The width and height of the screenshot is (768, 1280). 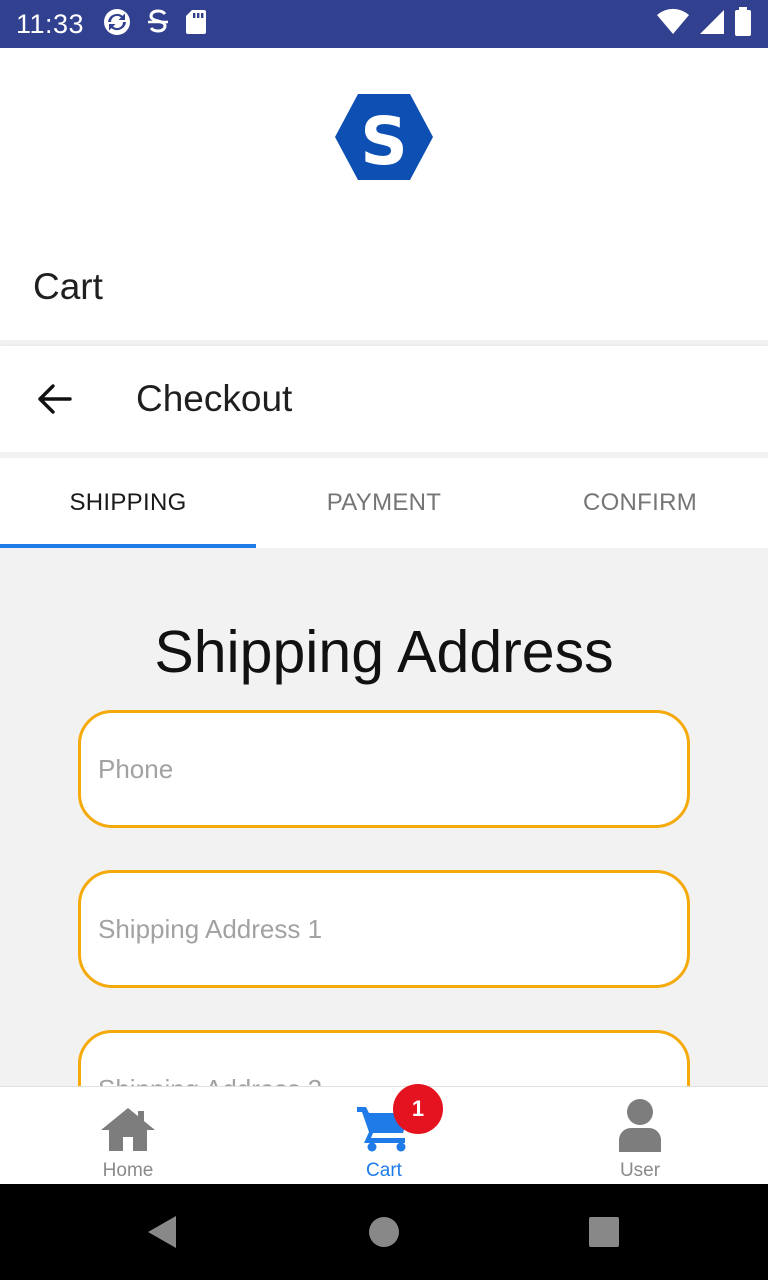 I want to click on system-nav-bar, so click(x=384, y=1232).